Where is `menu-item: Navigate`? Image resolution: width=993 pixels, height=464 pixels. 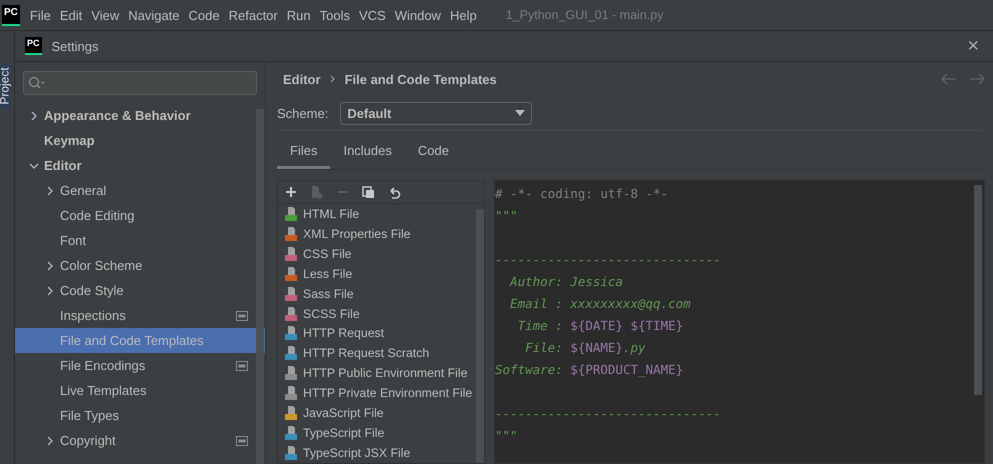 menu-item: Navigate is located at coordinates (154, 15).